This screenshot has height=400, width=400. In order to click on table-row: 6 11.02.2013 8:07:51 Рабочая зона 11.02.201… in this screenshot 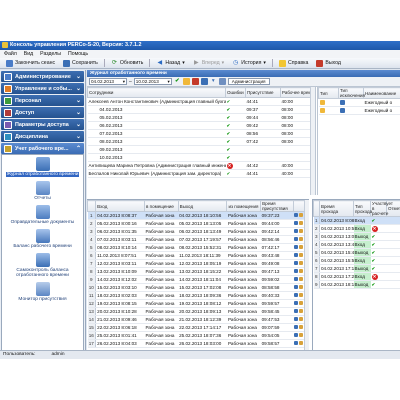, I will do `click(198, 255)`.